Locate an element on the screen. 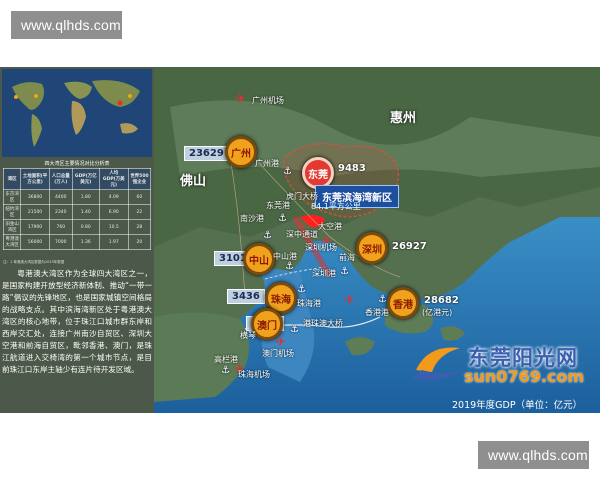  table-cell: 1.97 is located at coordinates (113, 242).